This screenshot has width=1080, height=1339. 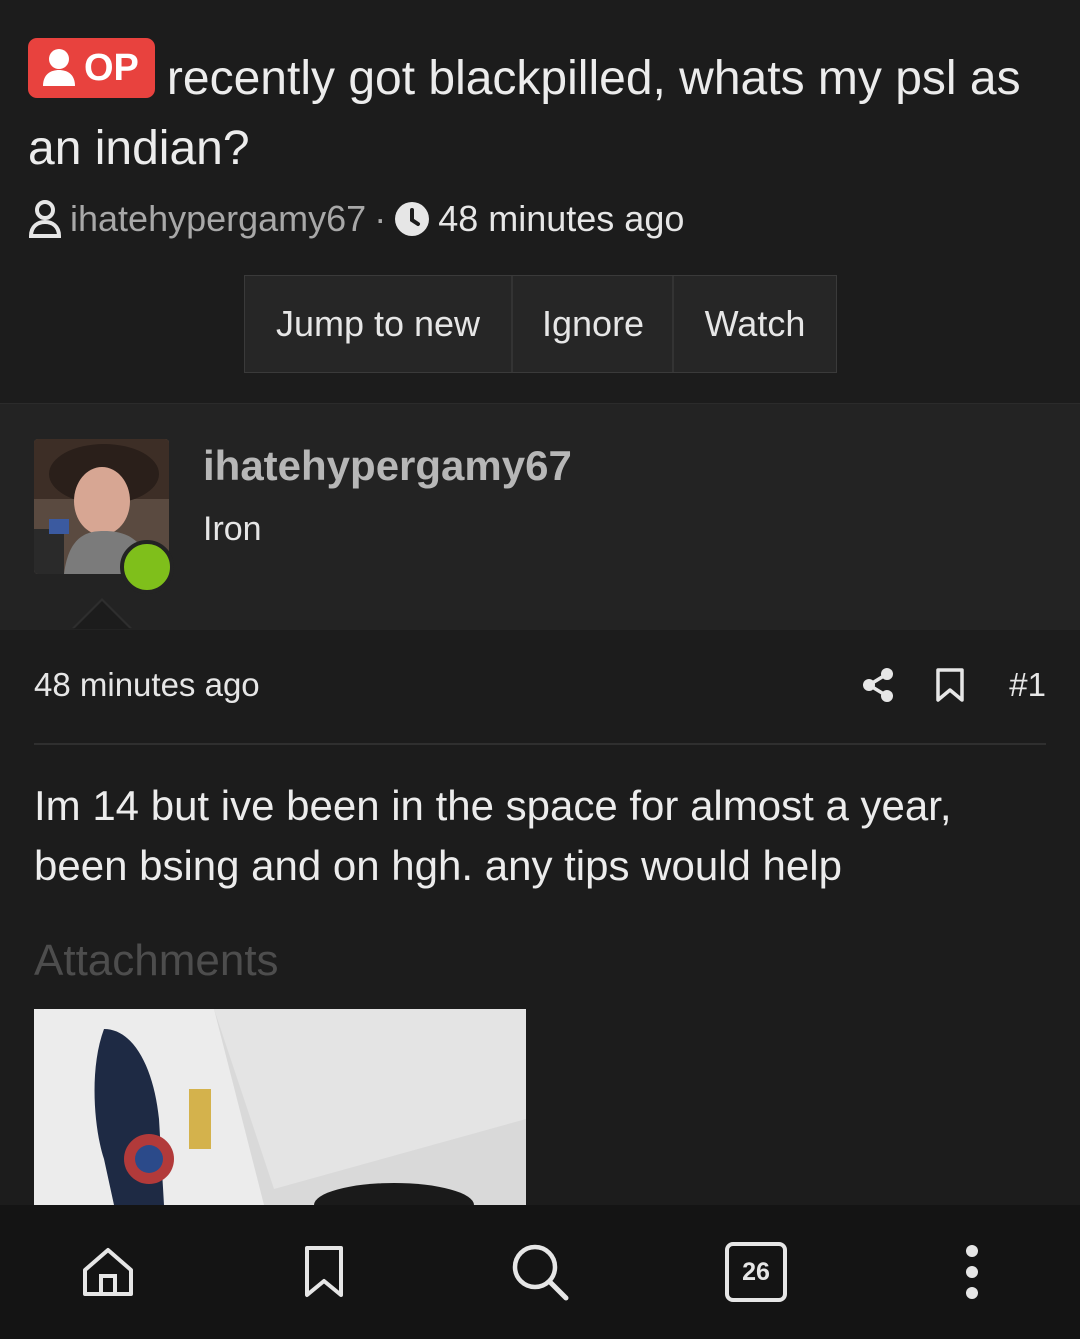 I want to click on tabs-button: 26, so click(x=756, y=1272).